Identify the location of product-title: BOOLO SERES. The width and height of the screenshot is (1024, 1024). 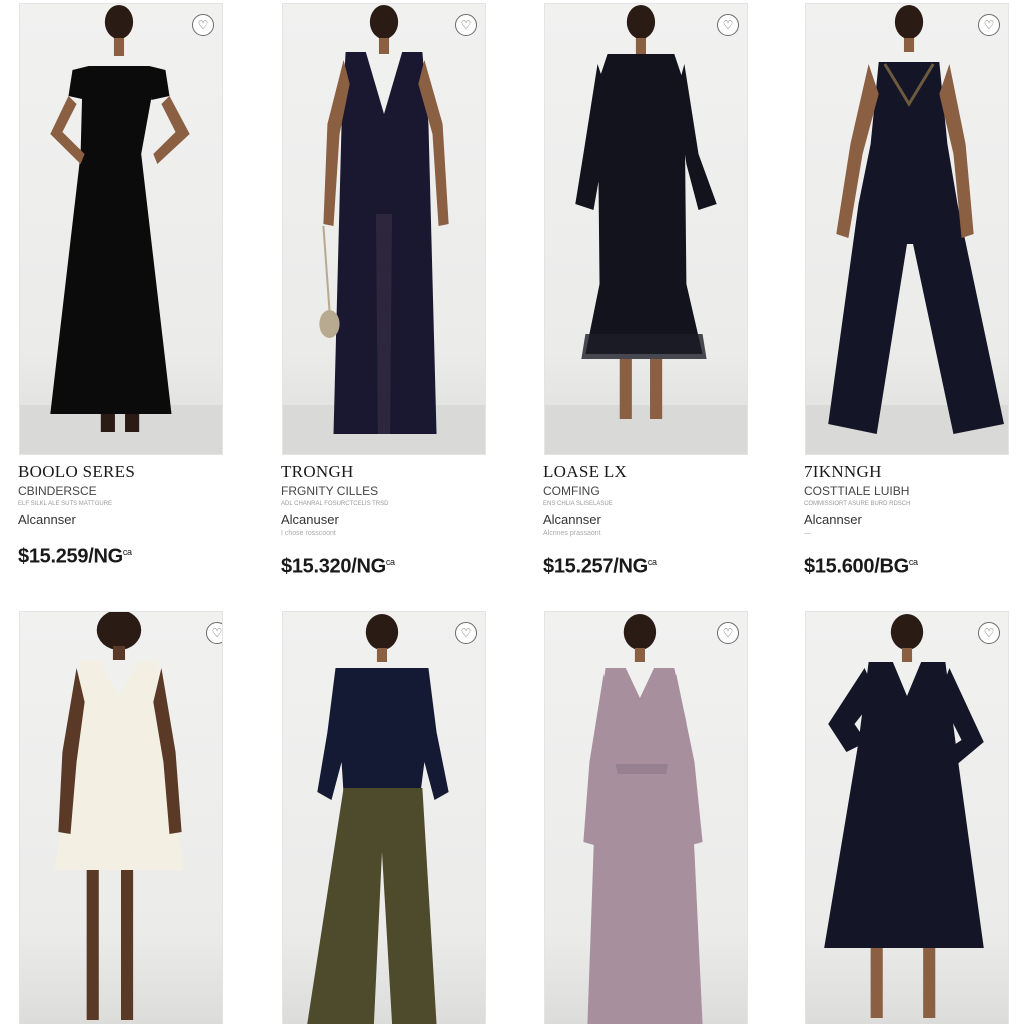
(123, 472).